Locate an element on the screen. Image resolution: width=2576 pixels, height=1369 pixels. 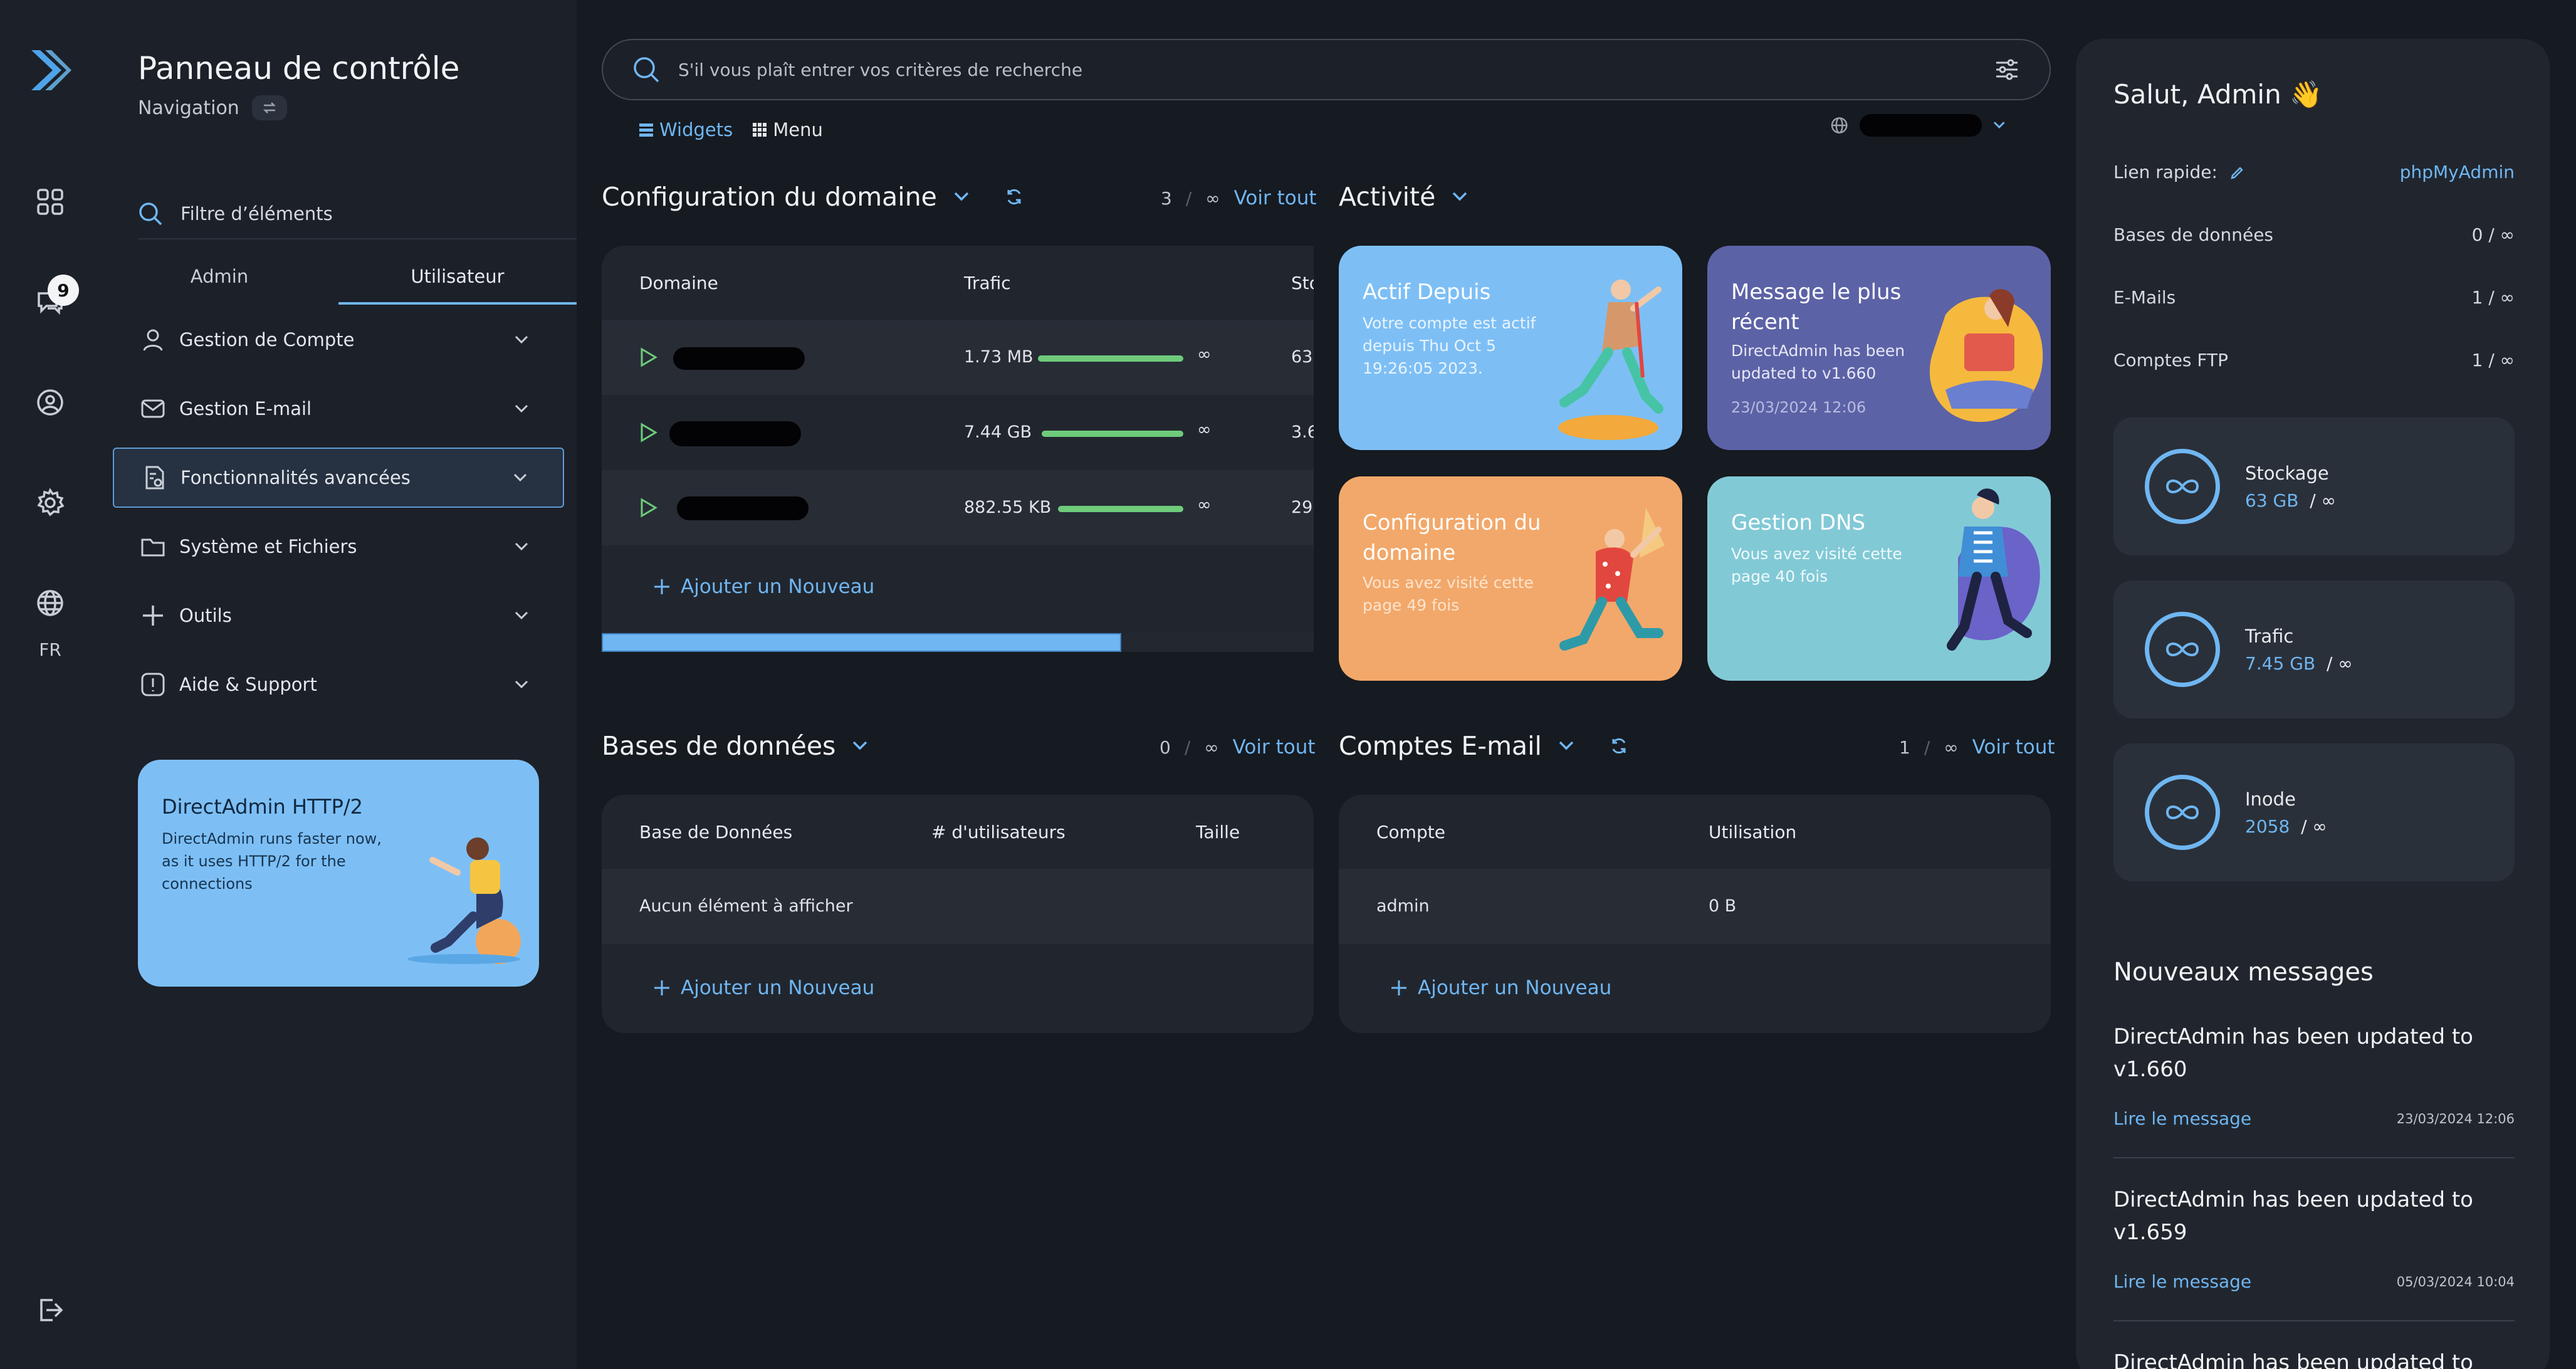
dashboard-icon is located at coordinates (50, 202).